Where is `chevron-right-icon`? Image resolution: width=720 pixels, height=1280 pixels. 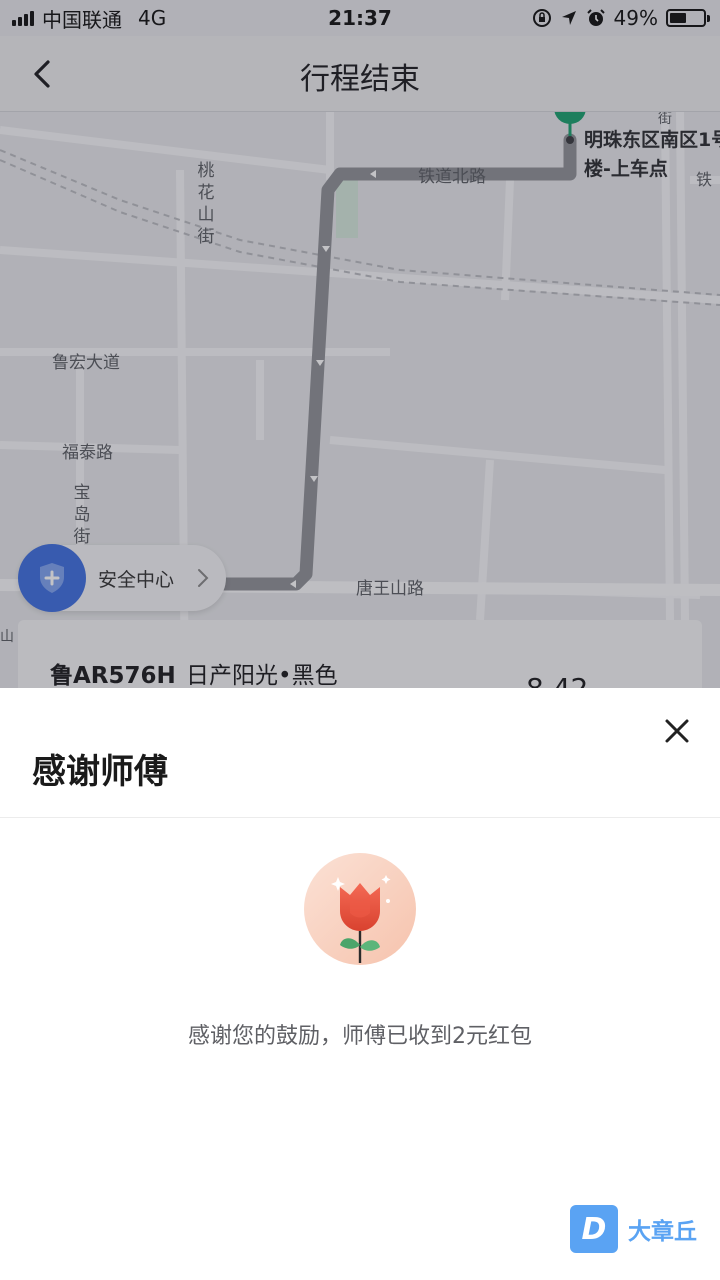
chevron-right-icon is located at coordinates (203, 578).